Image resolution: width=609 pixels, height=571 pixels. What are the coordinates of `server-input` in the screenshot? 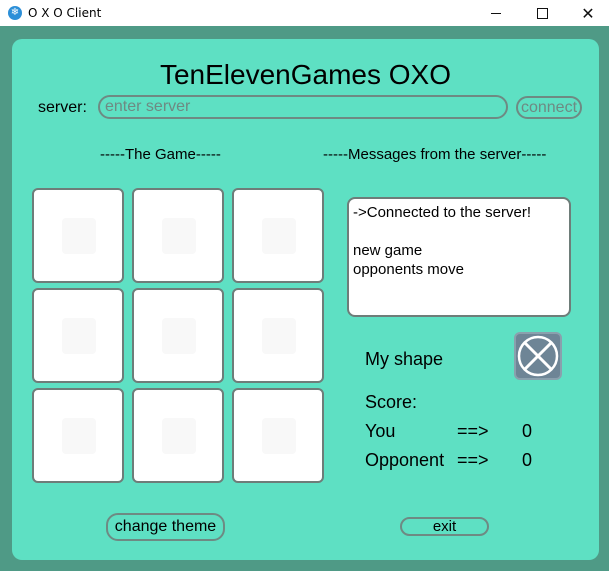 It's located at (303, 107).